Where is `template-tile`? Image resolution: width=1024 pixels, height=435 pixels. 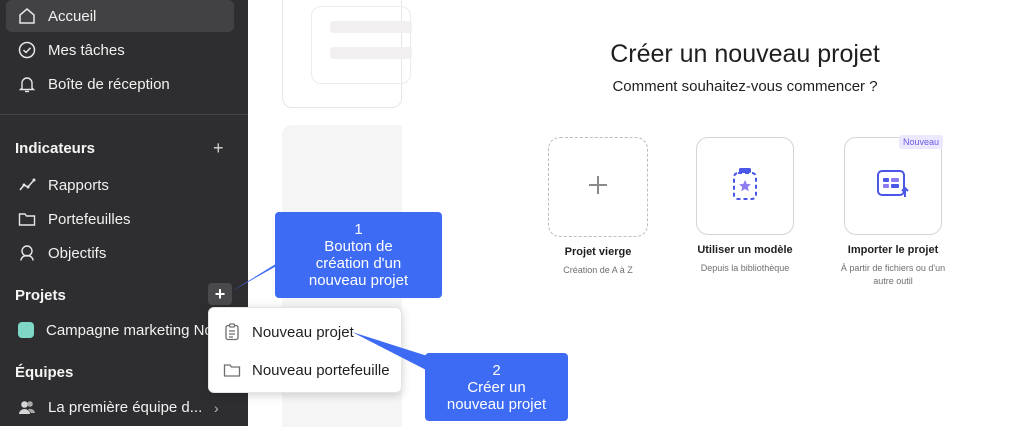 template-tile is located at coordinates (745, 186).